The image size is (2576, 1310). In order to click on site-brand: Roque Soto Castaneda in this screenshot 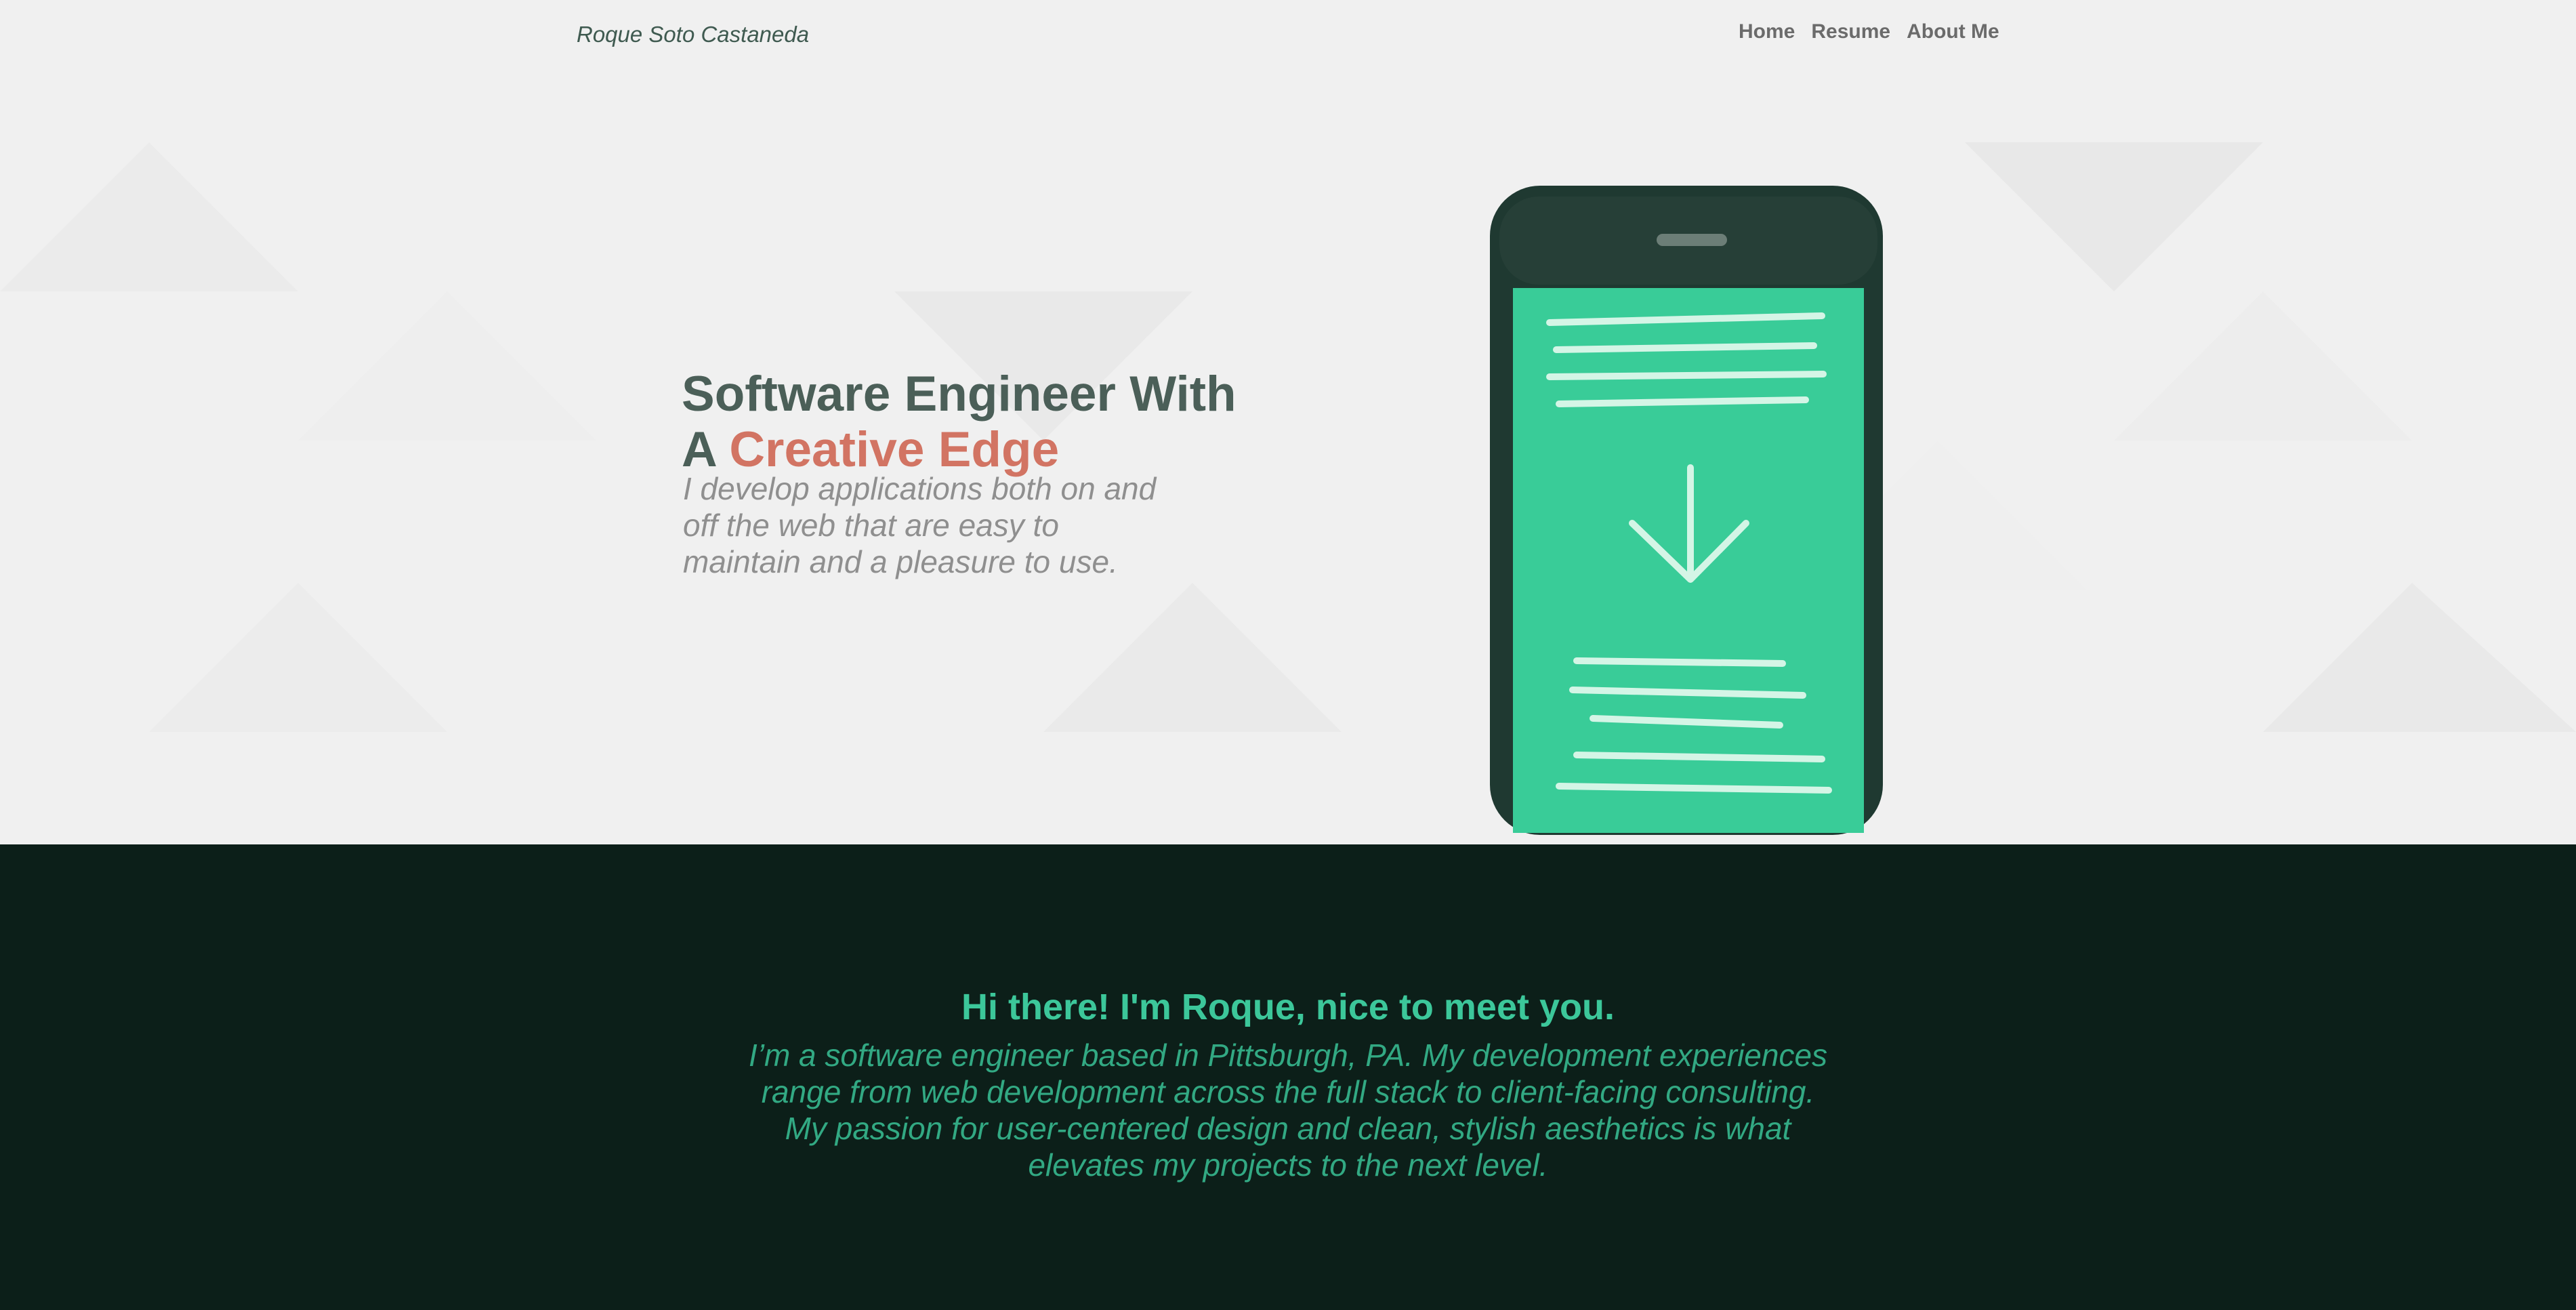, I will do `click(693, 34)`.